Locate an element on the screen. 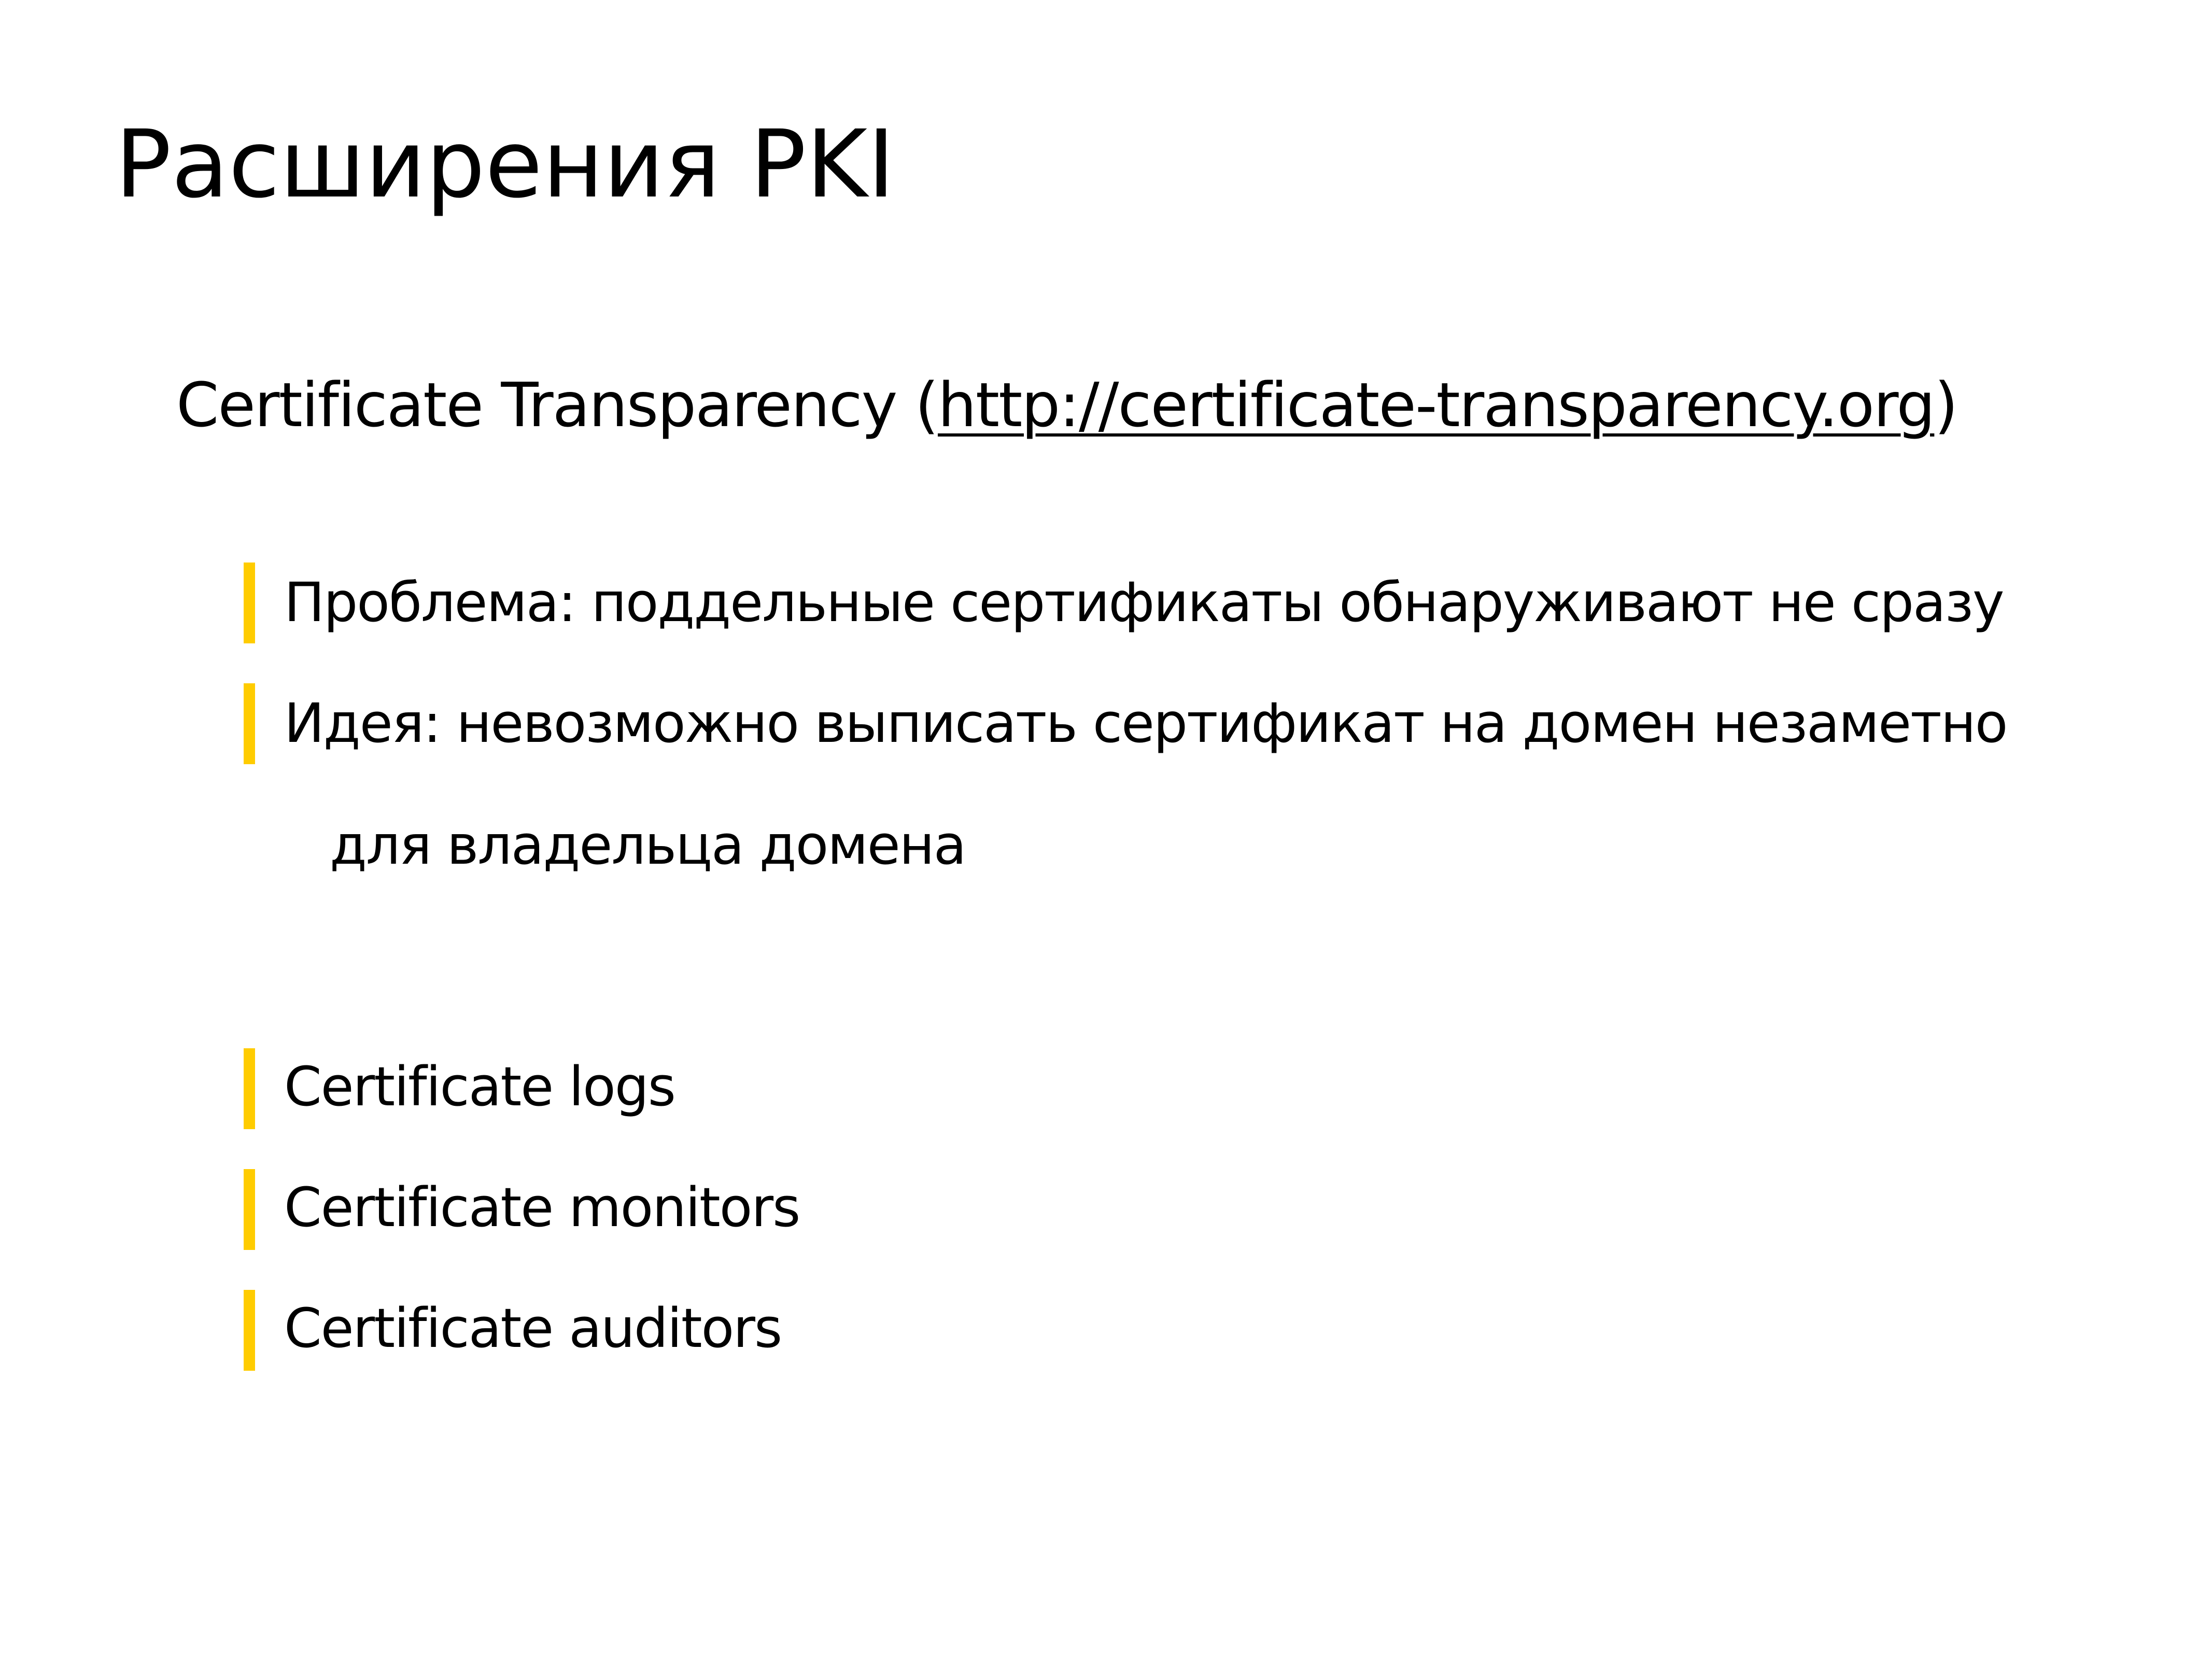  bullet-certificate-monitors: Certificate monitors is located at coordinates (542, 1208).